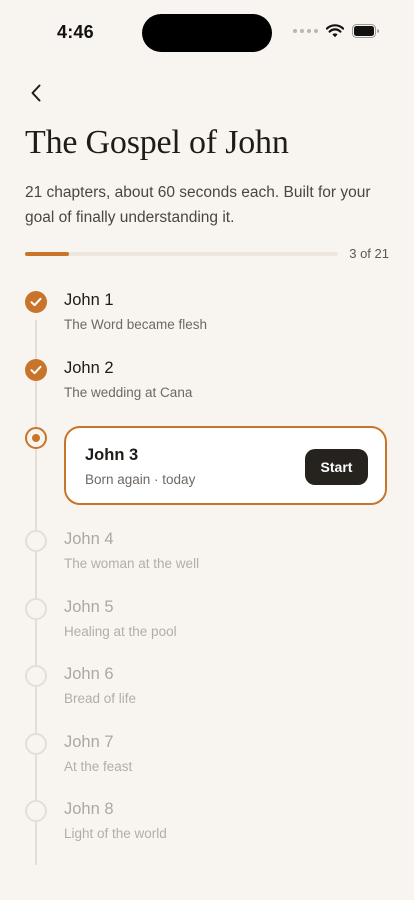  What do you see at coordinates (89, 742) in the screenshot?
I see `chapter-title: John 7` at bounding box center [89, 742].